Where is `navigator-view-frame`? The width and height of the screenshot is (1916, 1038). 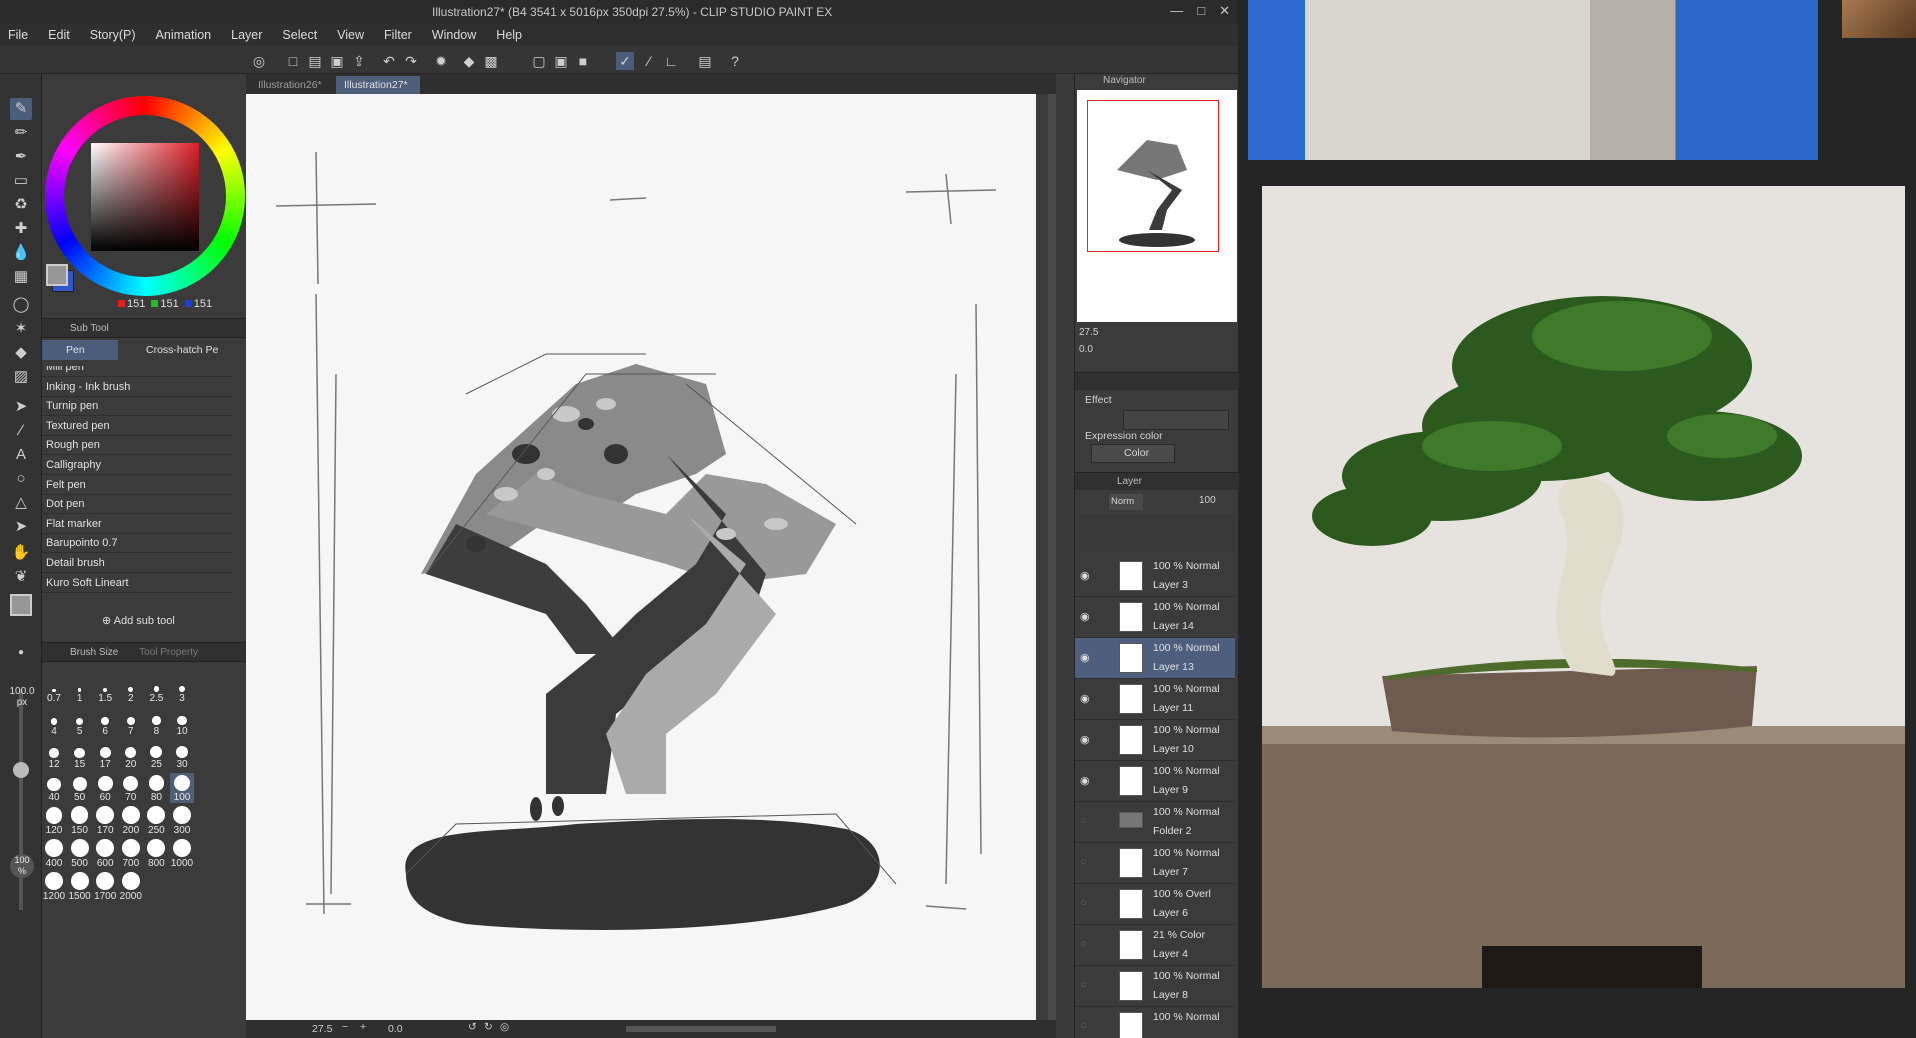
navigator-view-frame is located at coordinates (1153, 176).